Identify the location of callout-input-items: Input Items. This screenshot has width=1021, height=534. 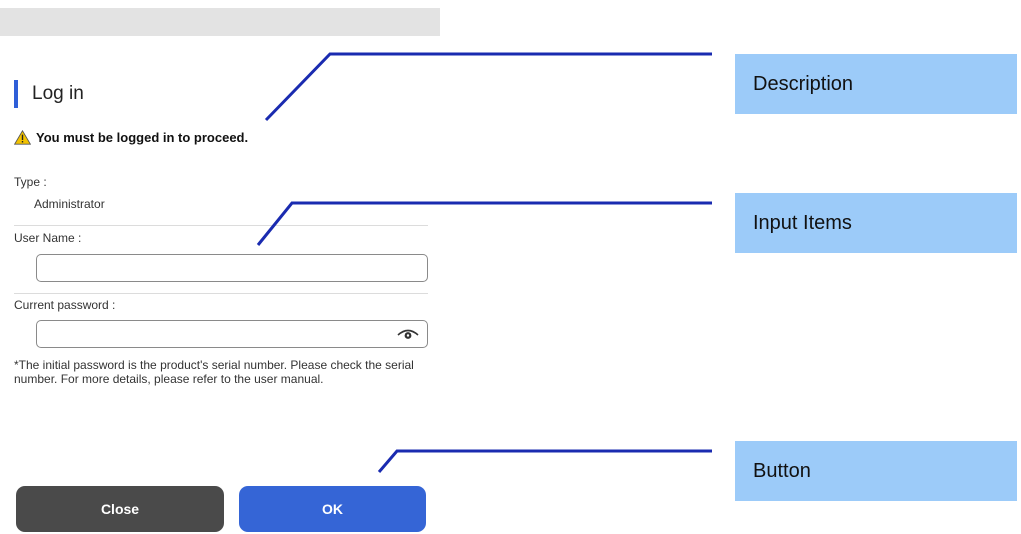
(876, 223).